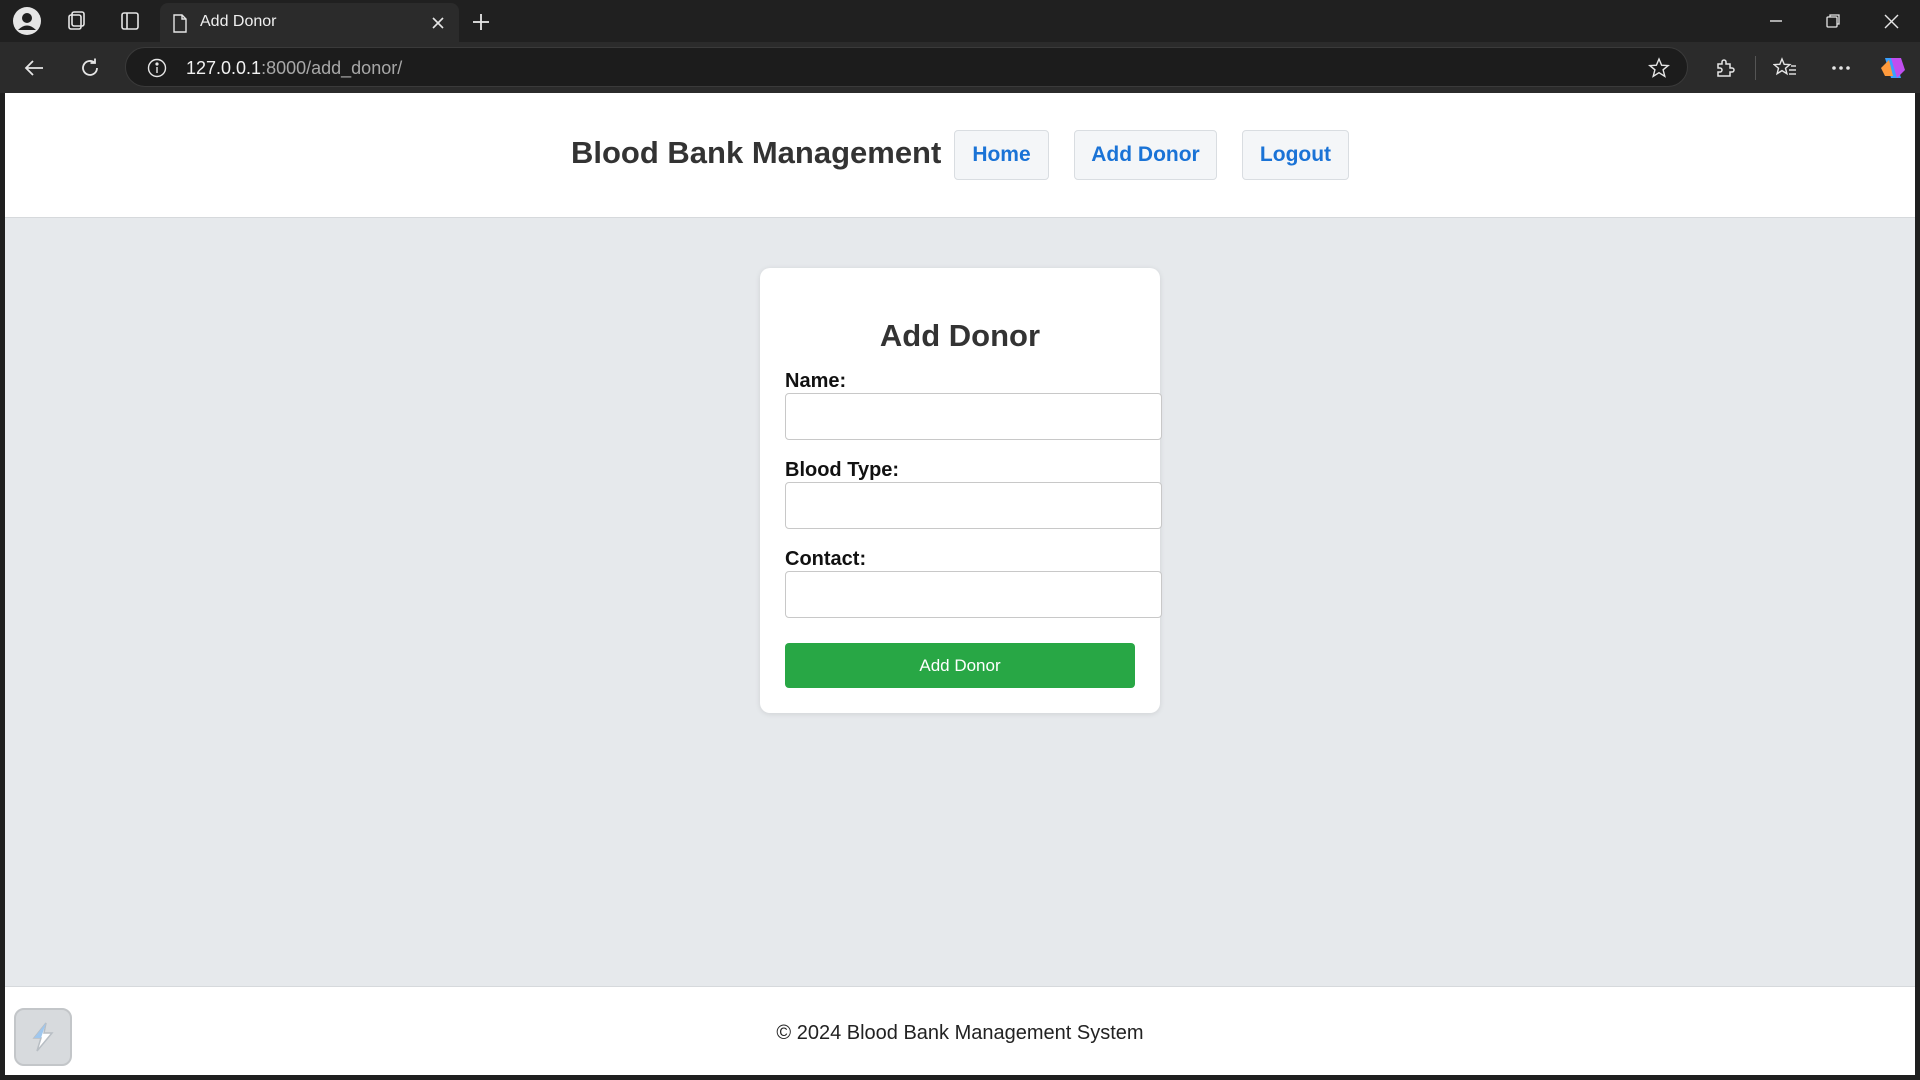 The image size is (1920, 1080). Describe the element at coordinates (180, 23) in the screenshot. I see `page-icon` at that location.